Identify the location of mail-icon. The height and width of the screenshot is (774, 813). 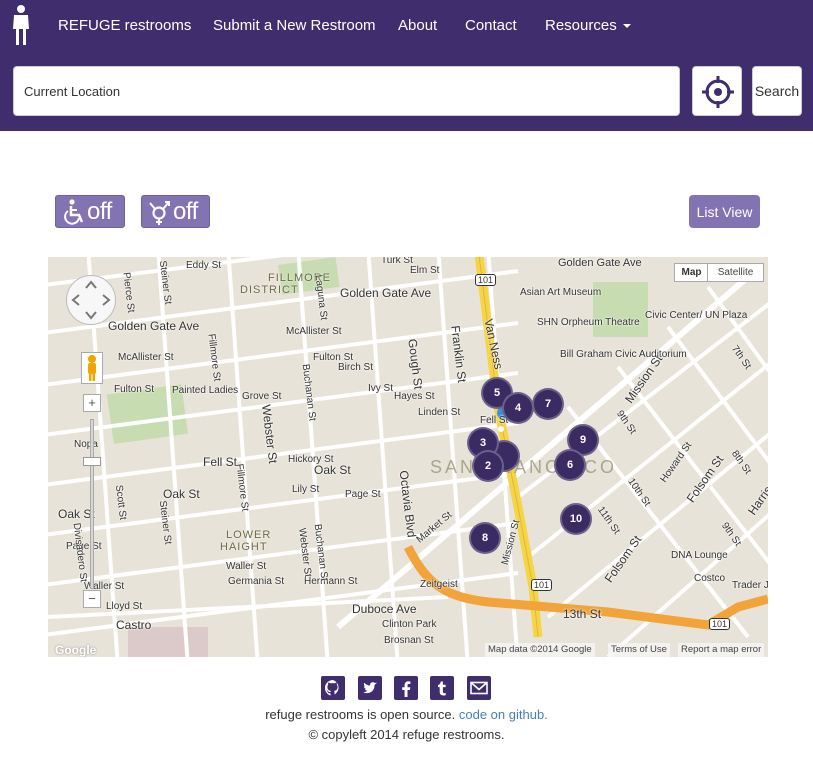
(479, 688).